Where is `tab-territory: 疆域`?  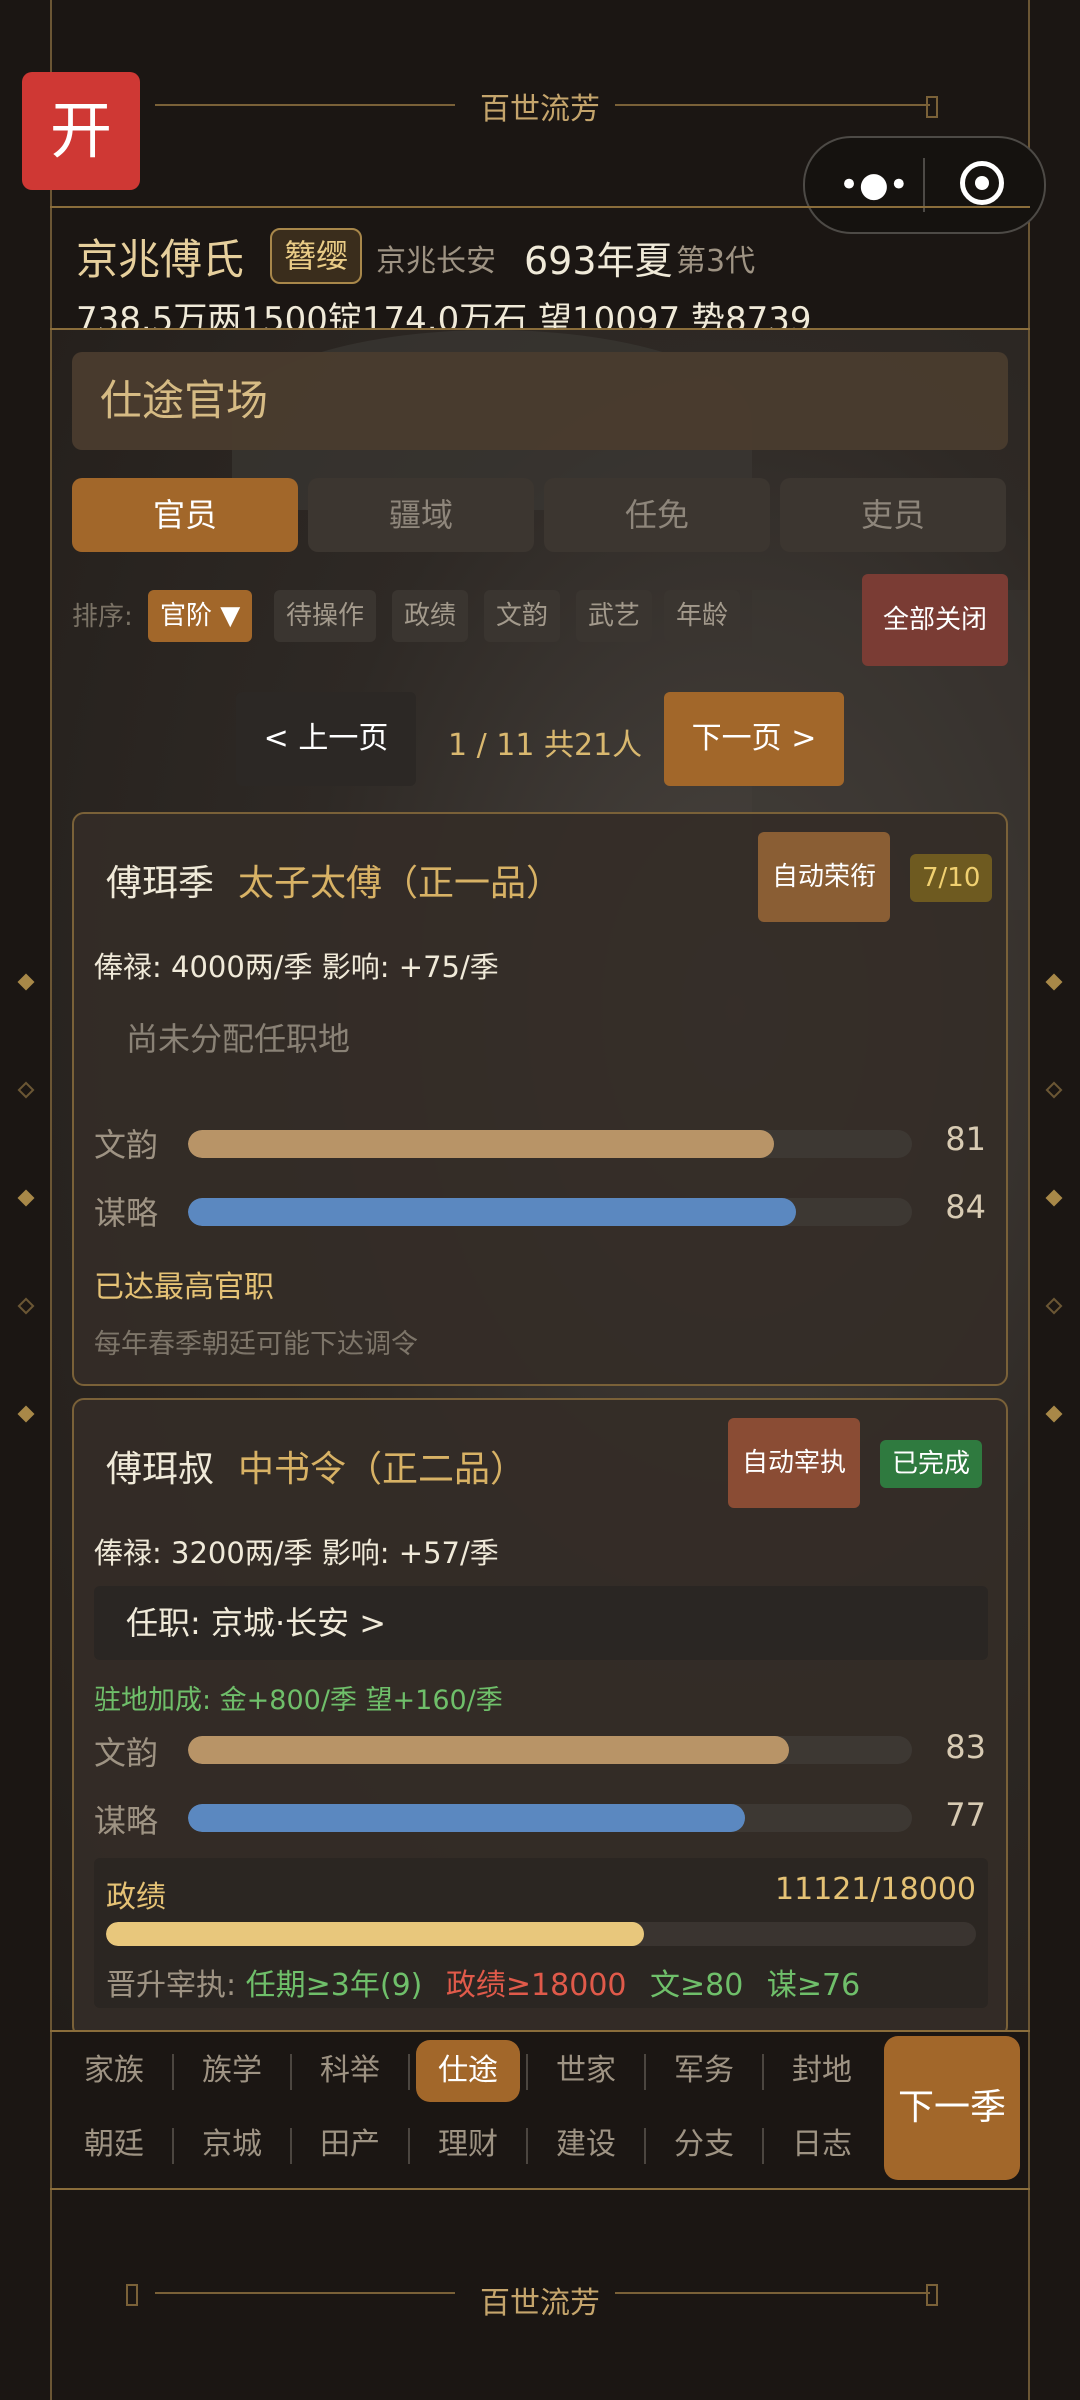 tab-territory: 疆域 is located at coordinates (421, 515).